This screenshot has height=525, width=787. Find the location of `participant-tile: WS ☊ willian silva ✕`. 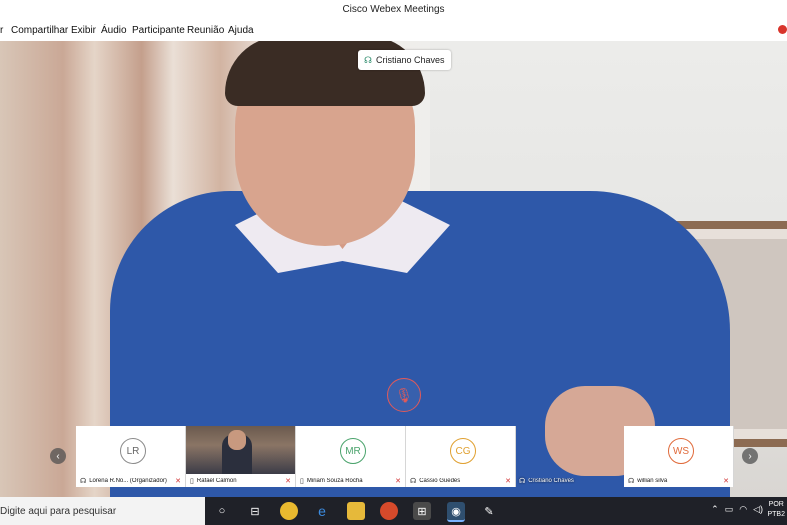

participant-tile: WS ☊ willian silva ✕ is located at coordinates (679, 456).